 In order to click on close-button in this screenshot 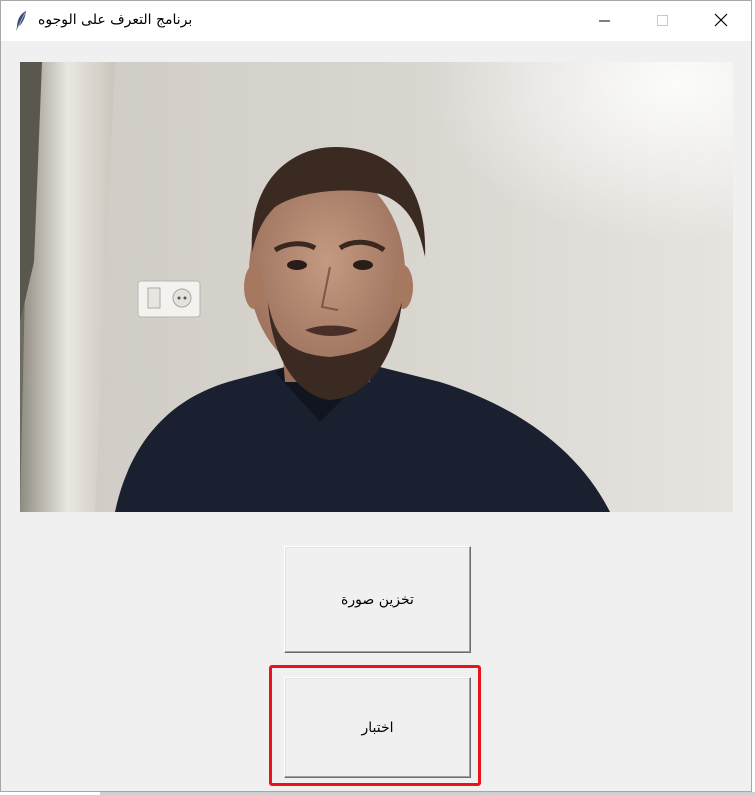, I will do `click(721, 21)`.